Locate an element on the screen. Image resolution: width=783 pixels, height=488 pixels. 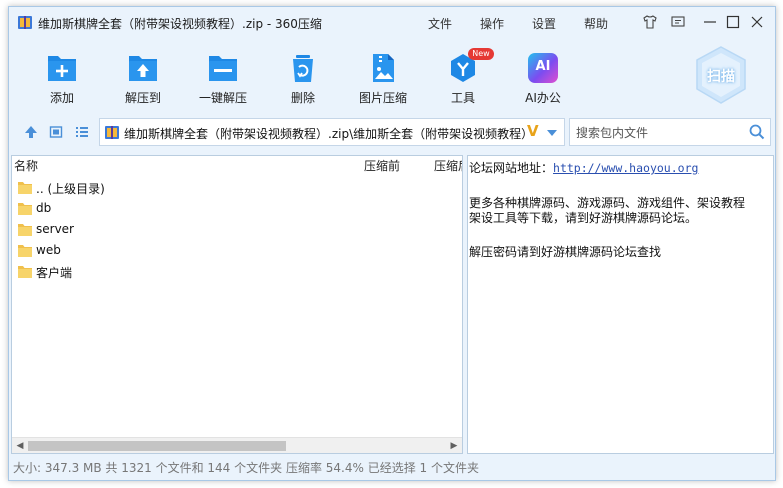
file-row-name: 客户端 is located at coordinates (54, 273).